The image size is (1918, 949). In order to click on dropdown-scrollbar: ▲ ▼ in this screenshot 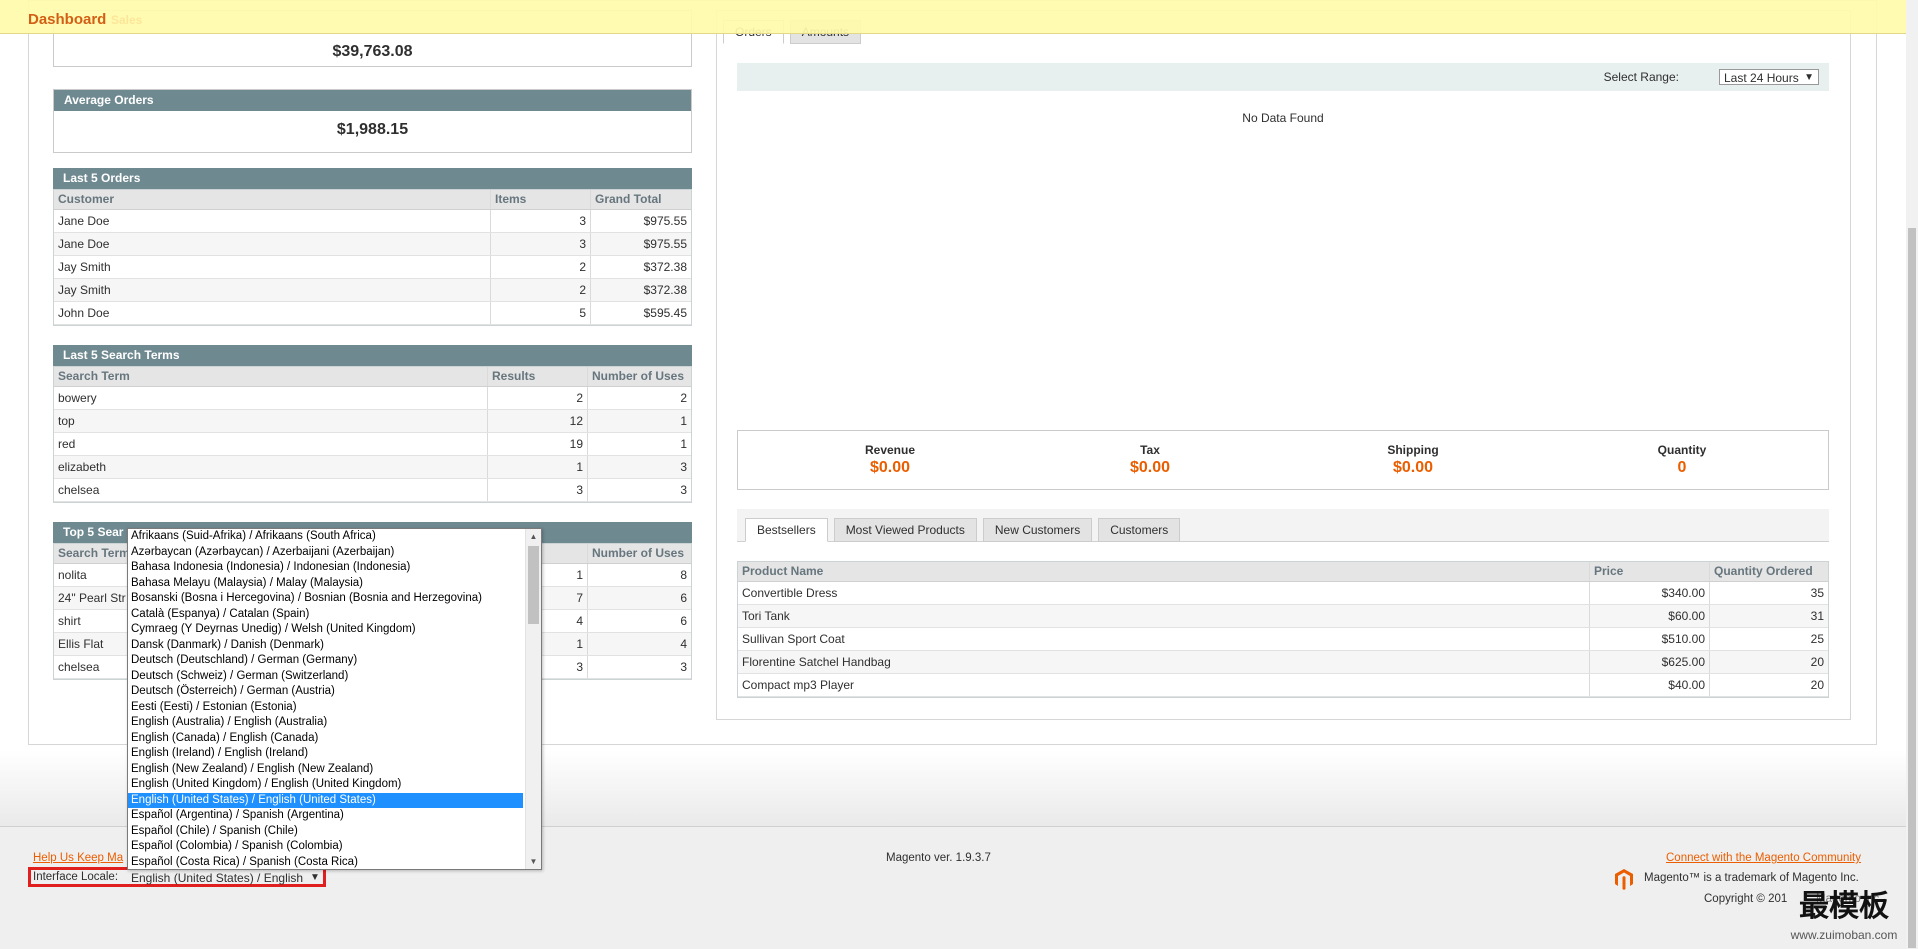, I will do `click(533, 699)`.